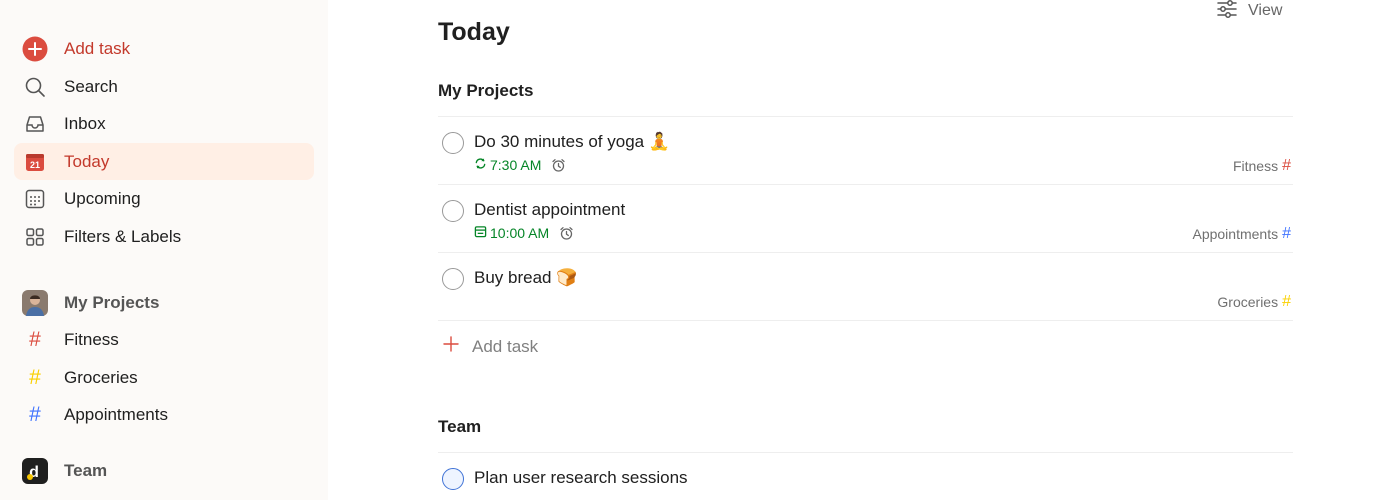 The width and height of the screenshot is (1400, 500). What do you see at coordinates (460, 426) in the screenshot?
I see `section-title-team: Team` at bounding box center [460, 426].